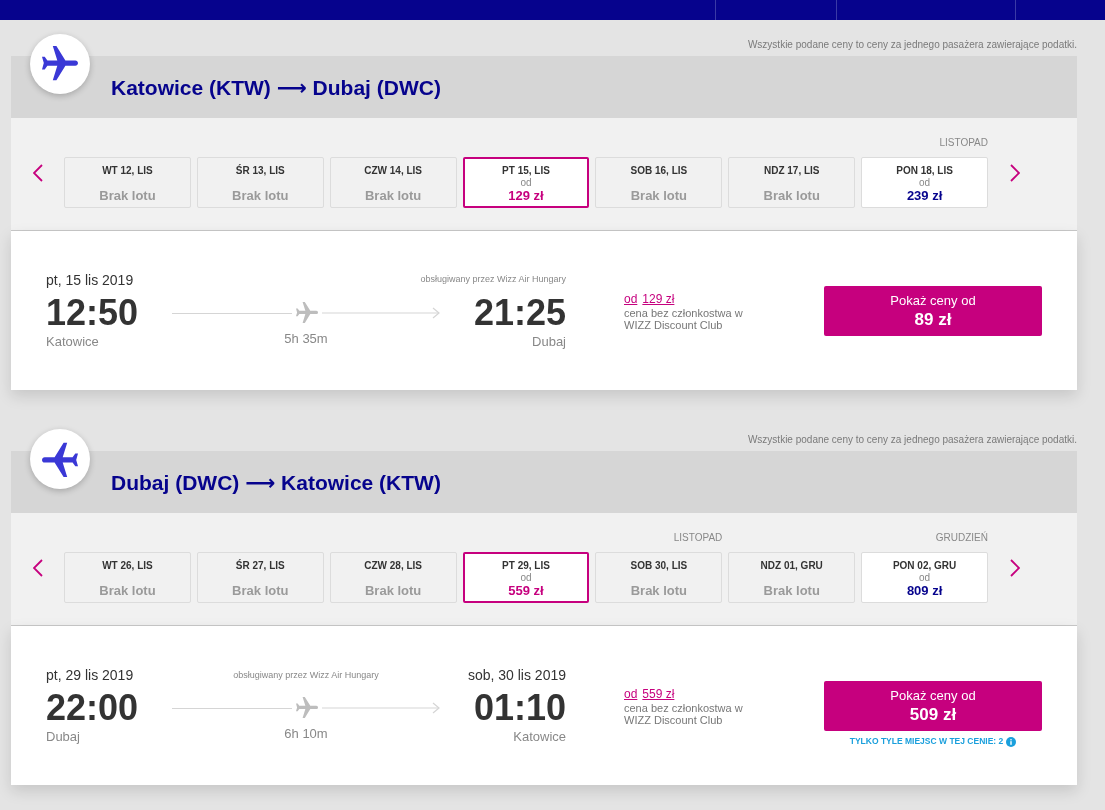  Describe the element at coordinates (659, 182) in the screenshot. I see `date-card: SOB 16, LIS Brak lotu` at that location.